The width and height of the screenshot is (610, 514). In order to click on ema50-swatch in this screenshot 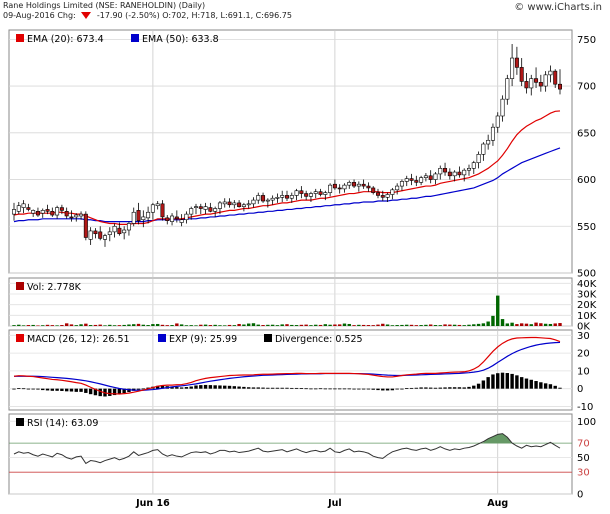, I will do `click(135, 38)`.